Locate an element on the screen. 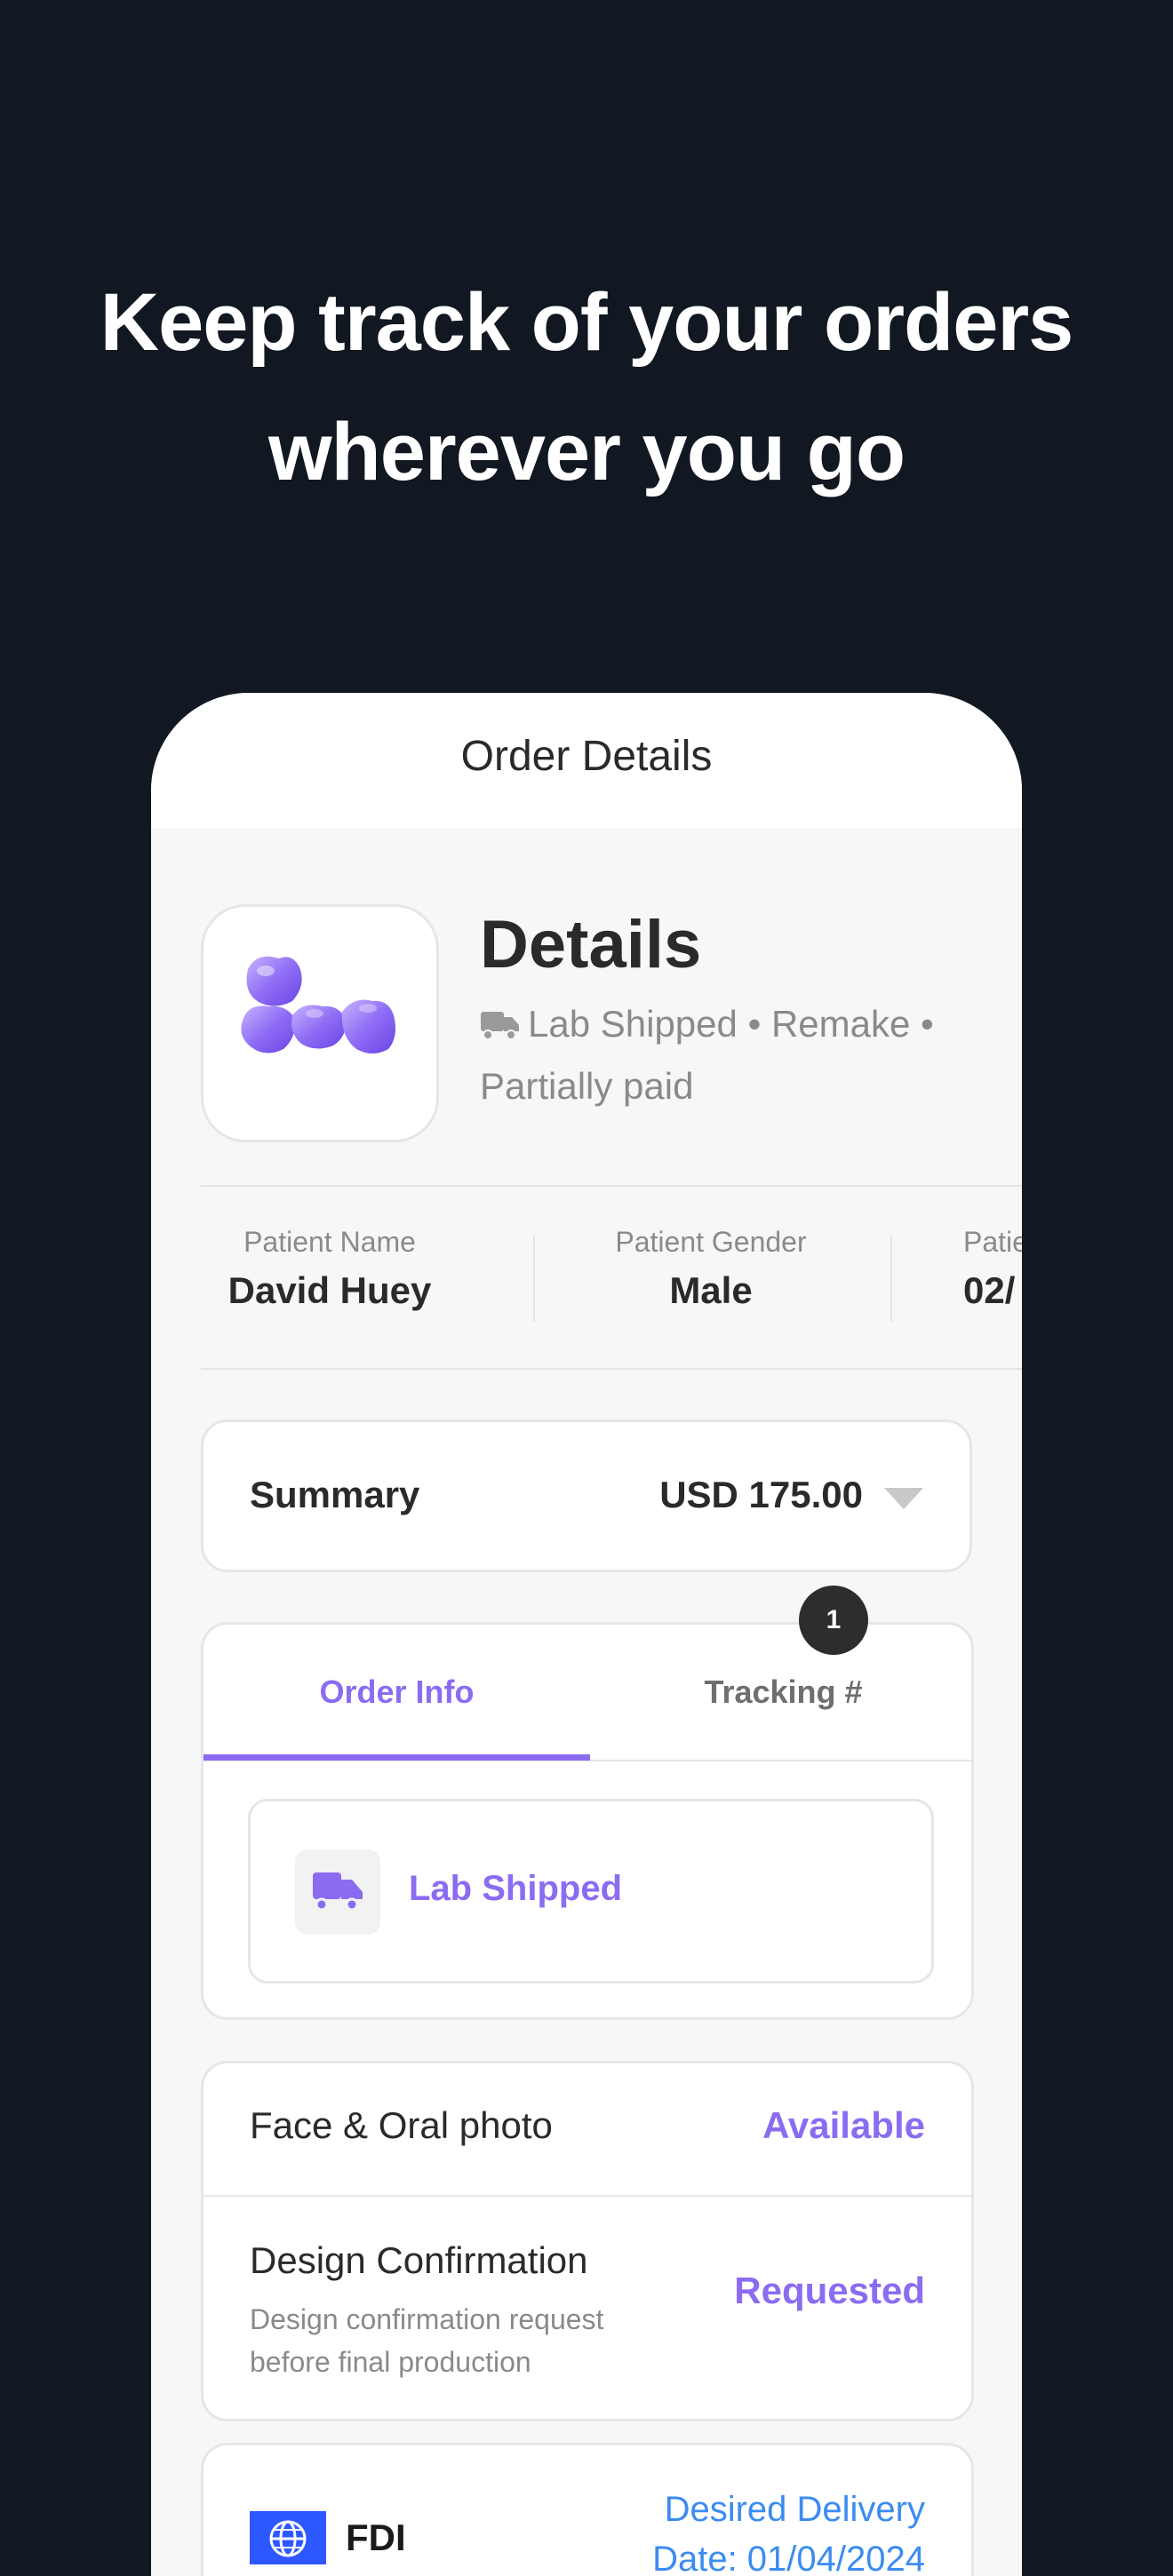 This screenshot has height=2576, width=1173. design-confirmation-status: Requested is located at coordinates (830, 2291).